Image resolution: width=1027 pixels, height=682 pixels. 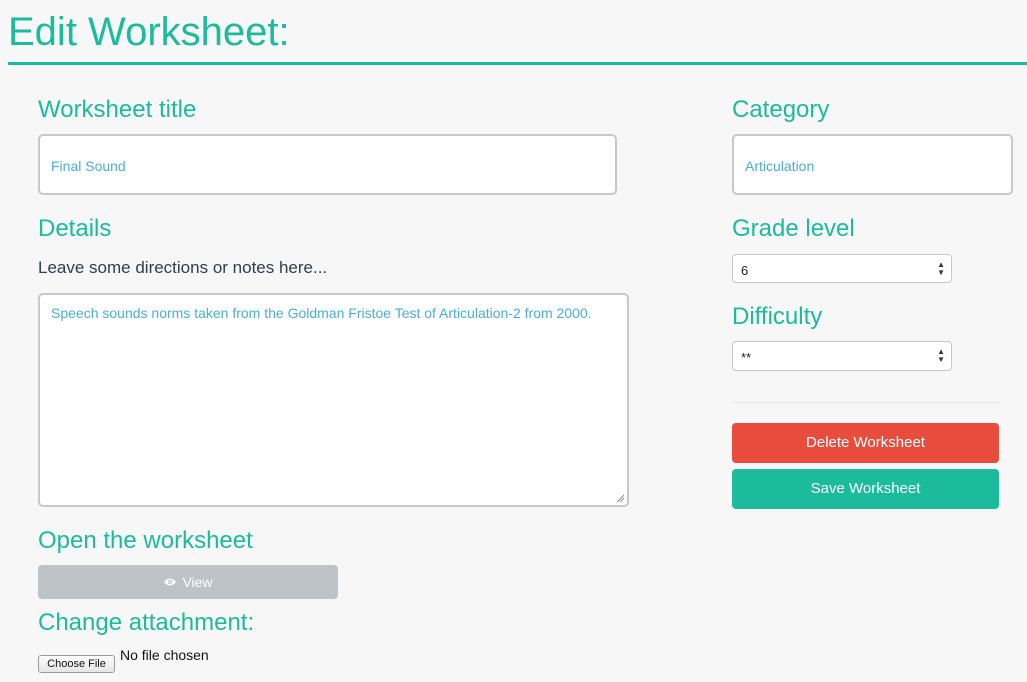 I want to click on difficulty-select: ** ▲ ▼, so click(x=842, y=356).